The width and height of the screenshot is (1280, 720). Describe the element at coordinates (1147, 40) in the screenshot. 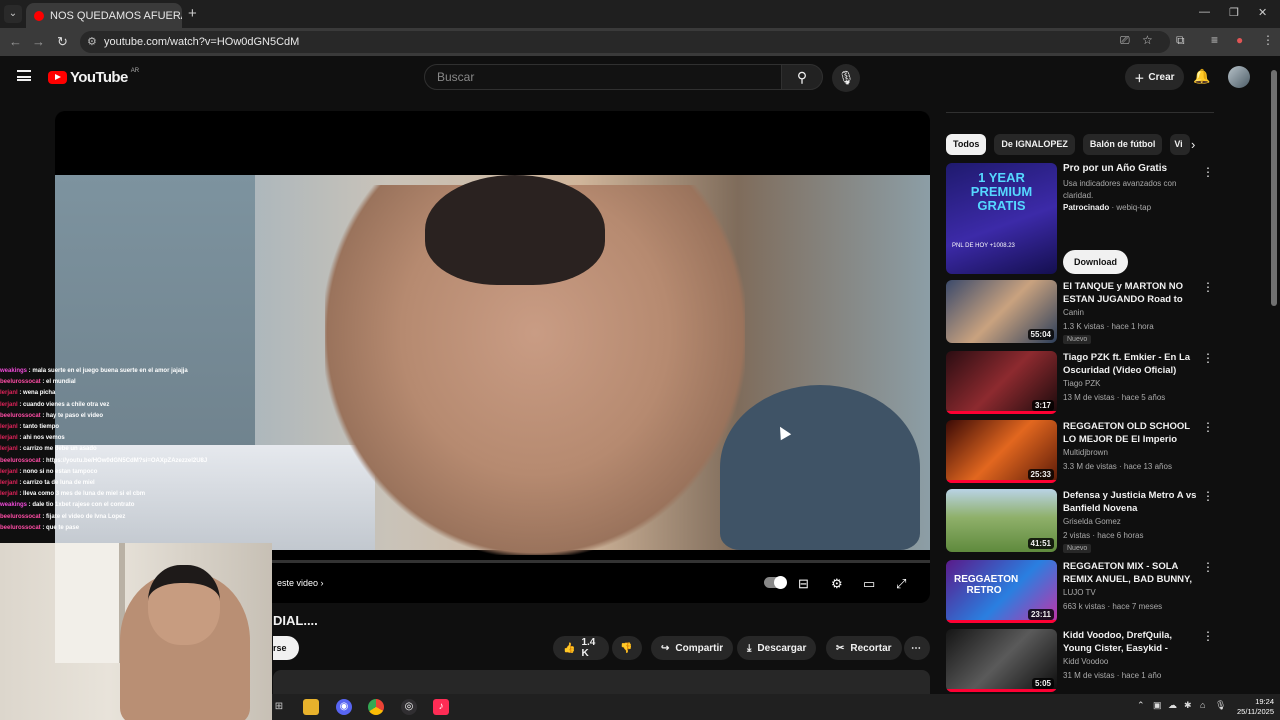

I see `bookmark-star-icon: ☆` at that location.